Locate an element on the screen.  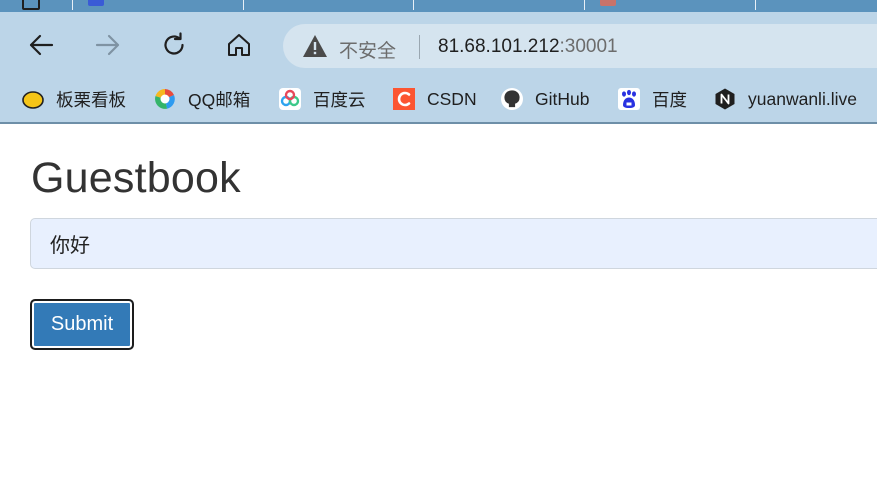
bookmark-item: QQ邮箱 is located at coordinates (201, 99).